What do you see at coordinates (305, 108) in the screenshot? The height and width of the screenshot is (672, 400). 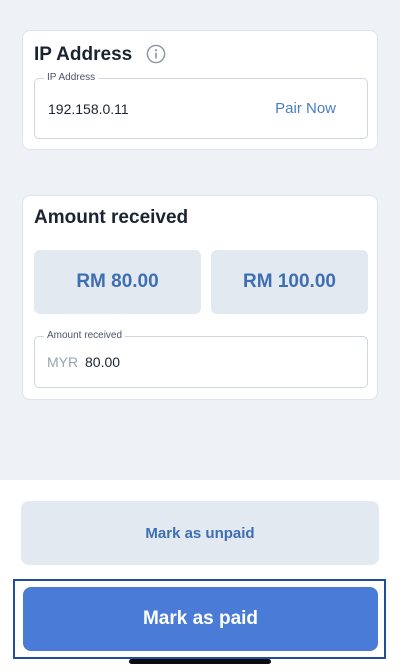 I see `pair-now-link: Pair Now` at bounding box center [305, 108].